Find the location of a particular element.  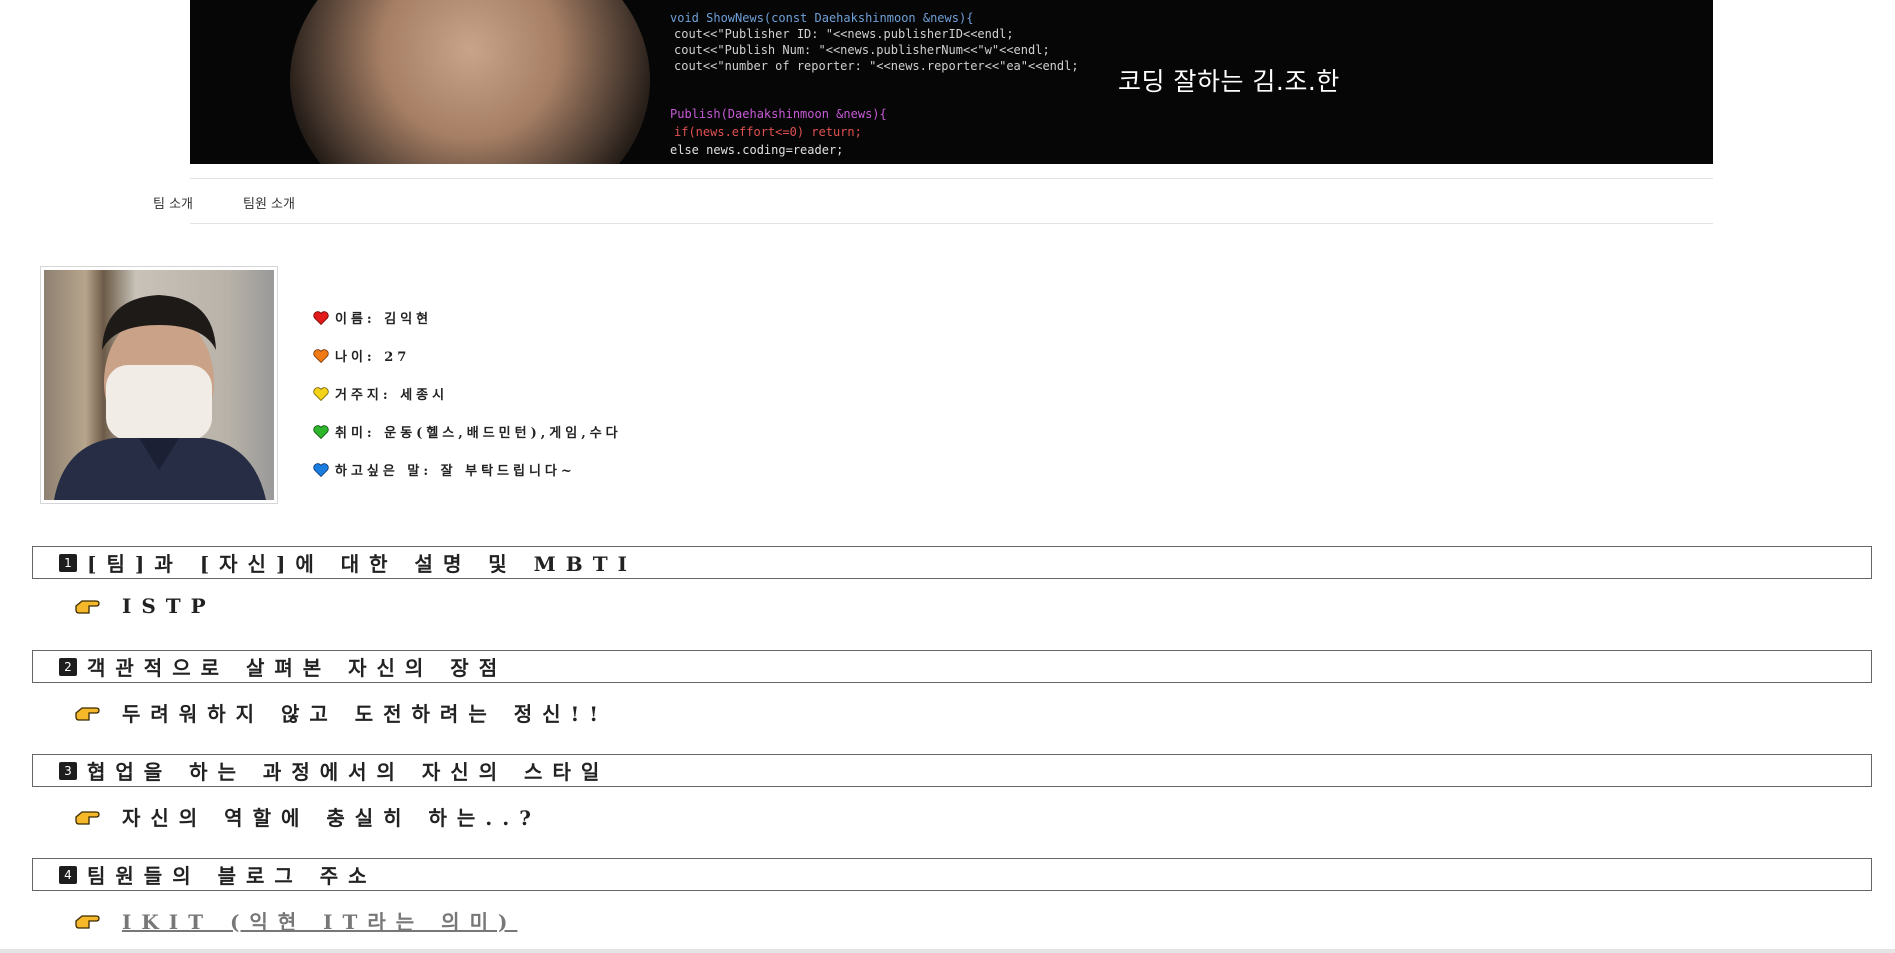

profile-name-row: 이름: 김익현 is located at coordinates (372, 317).